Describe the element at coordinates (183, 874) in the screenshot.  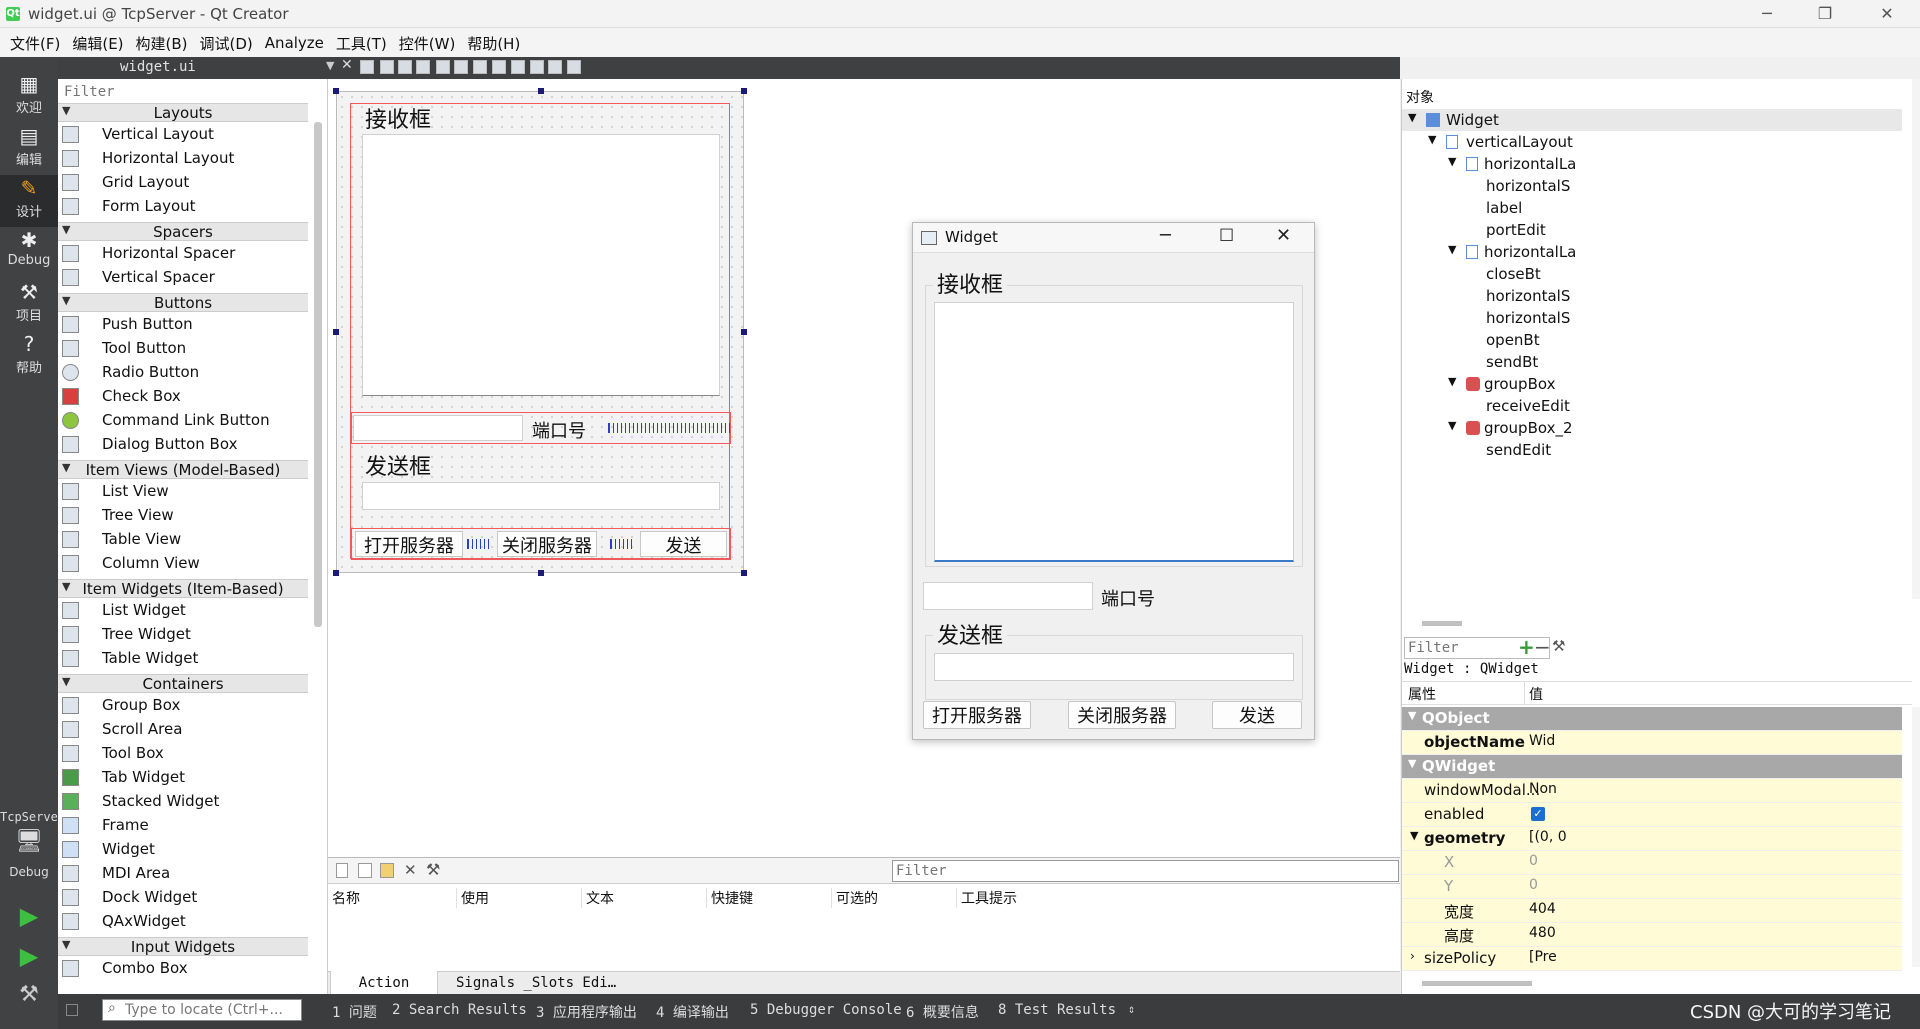
I see `widget-item: MDI Area` at that location.